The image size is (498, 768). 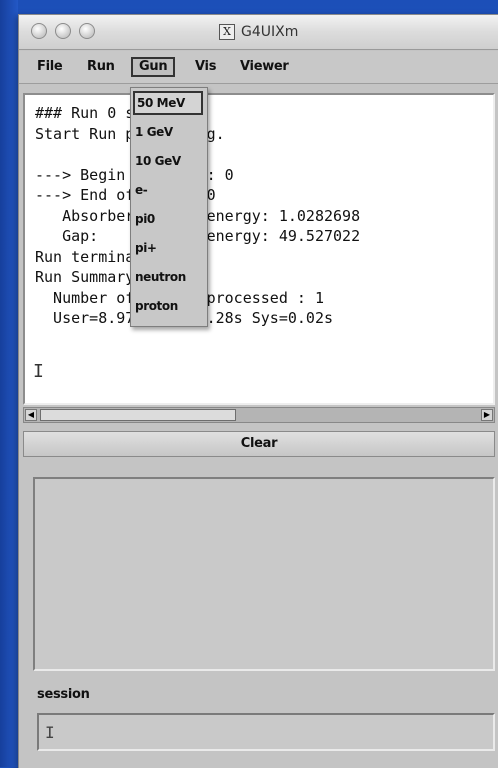 What do you see at coordinates (145, 219) in the screenshot?
I see `gun-item-pi0: pi0` at bounding box center [145, 219].